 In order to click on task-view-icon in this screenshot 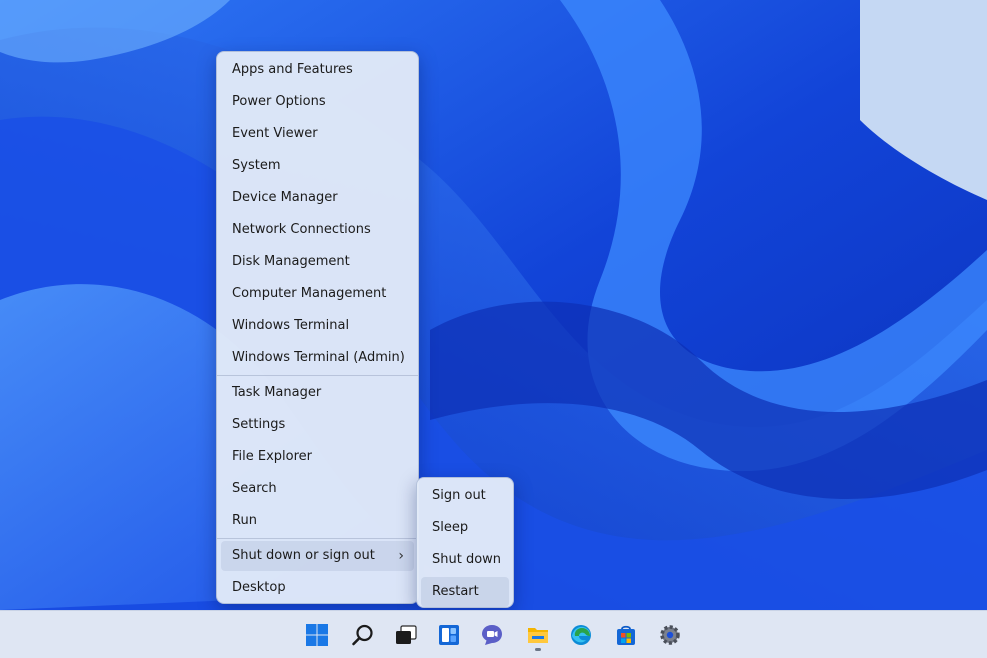, I will do `click(406, 635)`.